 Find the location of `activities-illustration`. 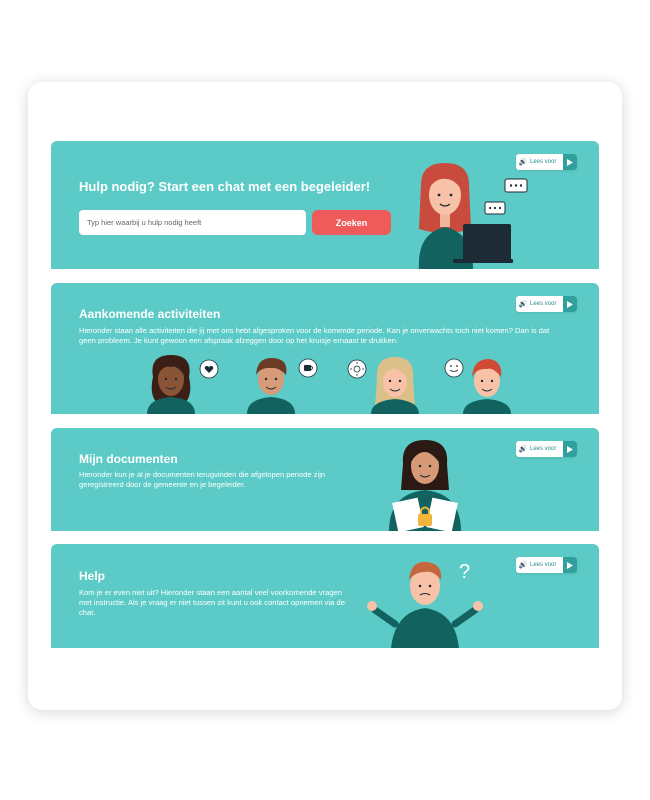

activities-illustration is located at coordinates (329, 384).